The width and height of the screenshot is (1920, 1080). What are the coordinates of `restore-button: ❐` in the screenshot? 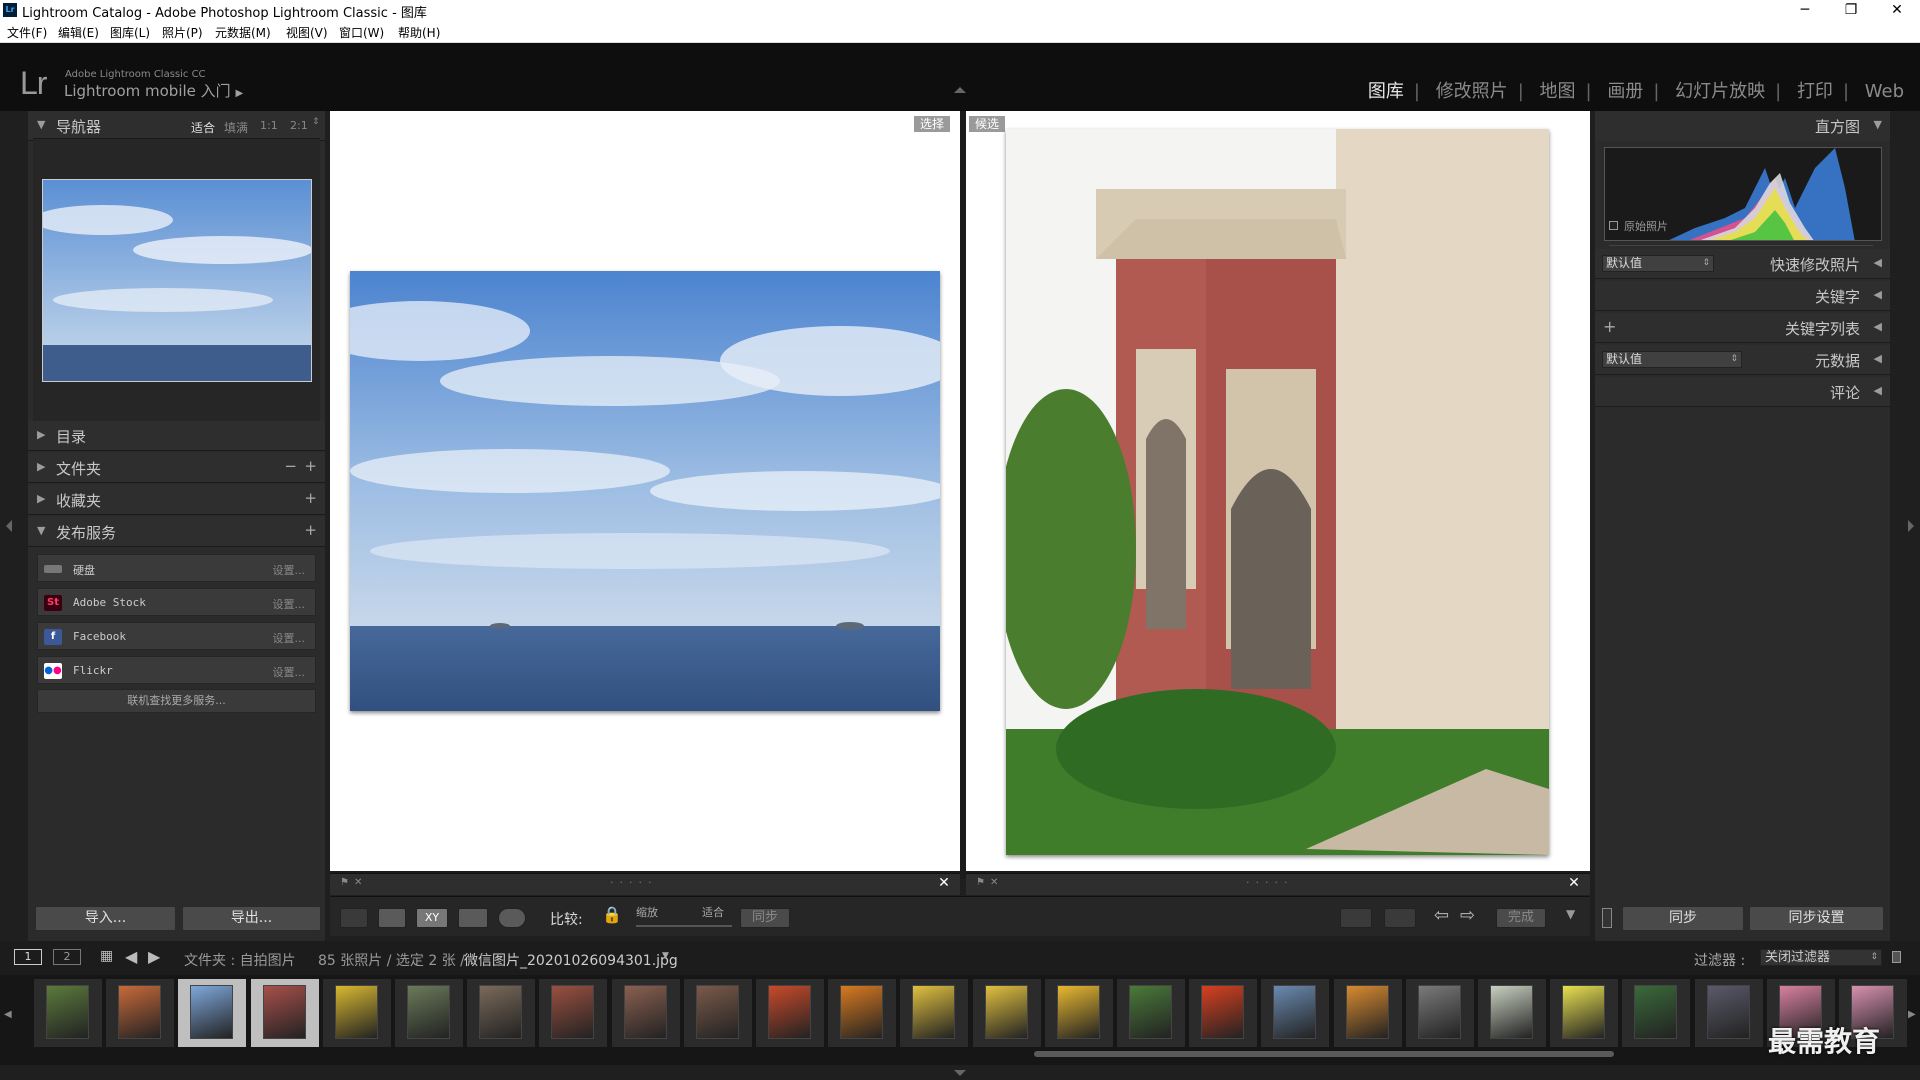 It's located at (1851, 10).